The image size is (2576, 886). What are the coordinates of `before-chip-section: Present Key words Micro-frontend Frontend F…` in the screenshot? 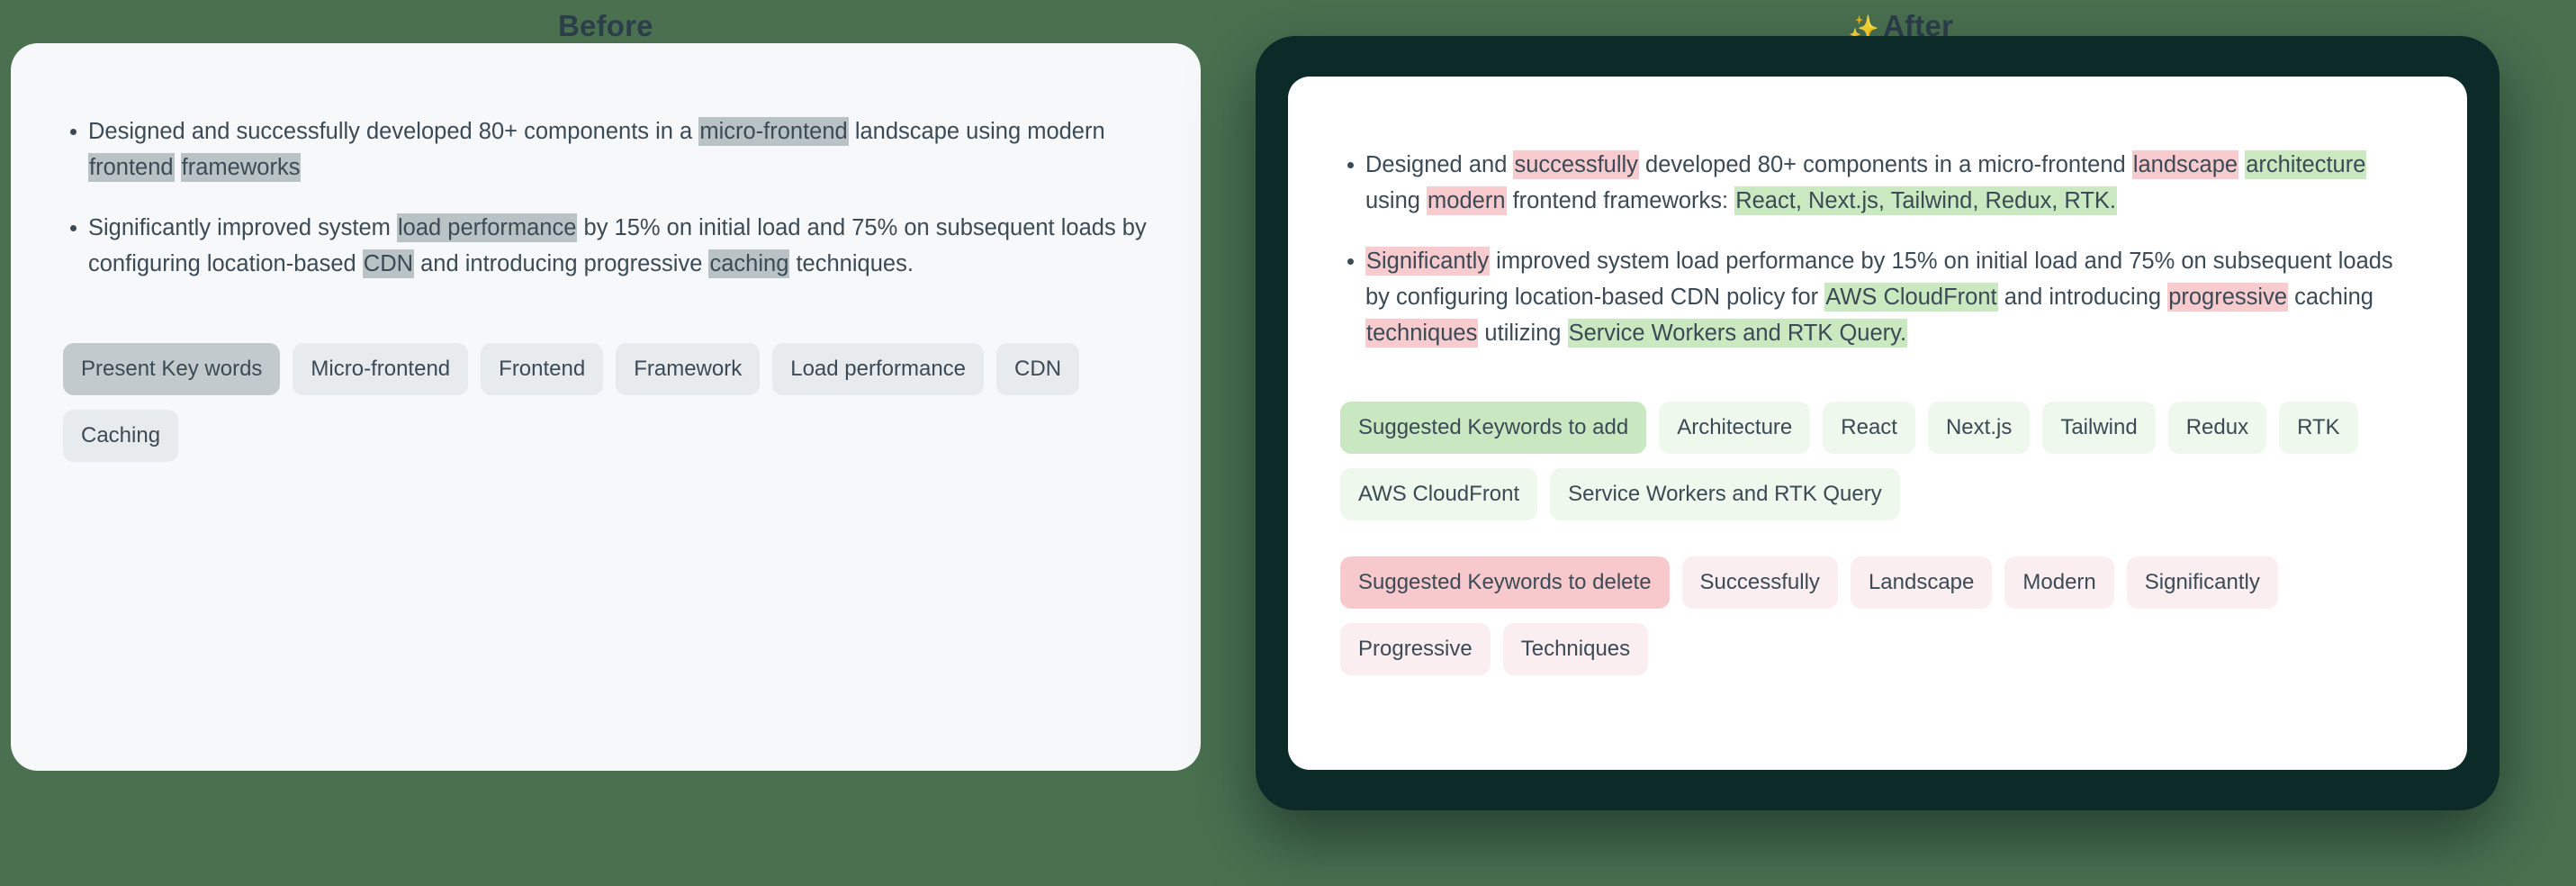 It's located at (605, 402).